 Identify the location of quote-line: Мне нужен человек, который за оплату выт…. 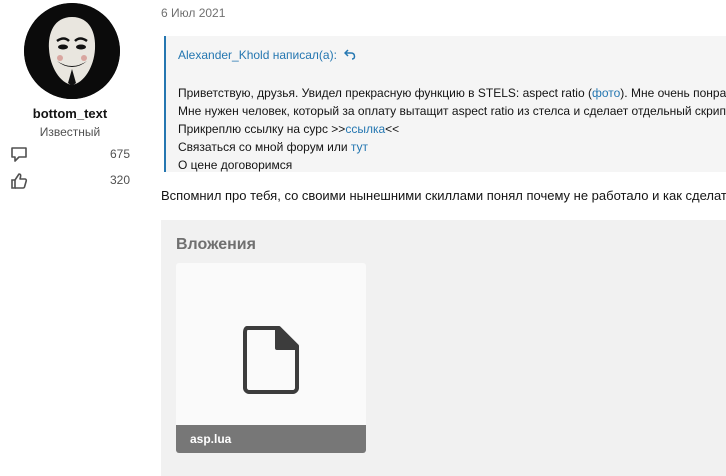
(452, 111).